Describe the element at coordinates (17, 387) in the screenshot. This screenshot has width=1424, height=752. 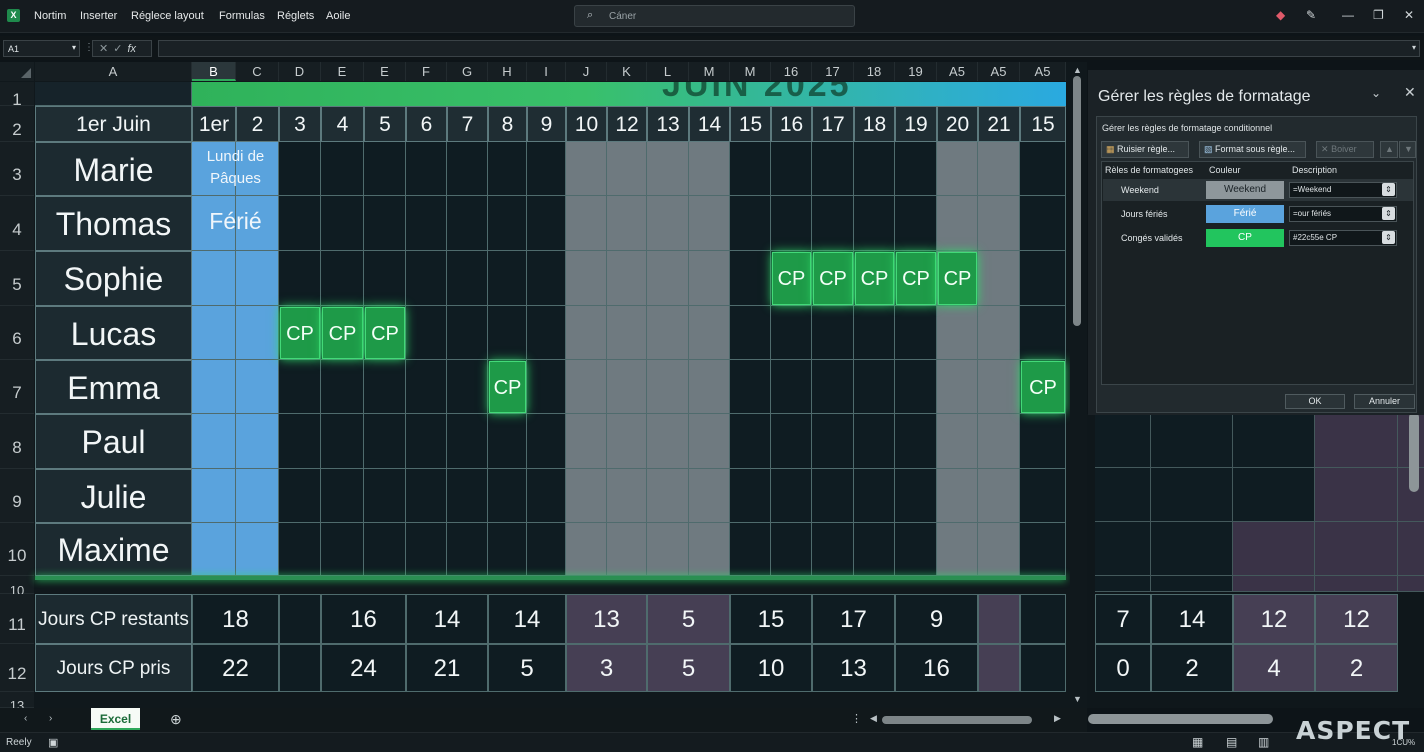
I see `row-header: 7` at that location.